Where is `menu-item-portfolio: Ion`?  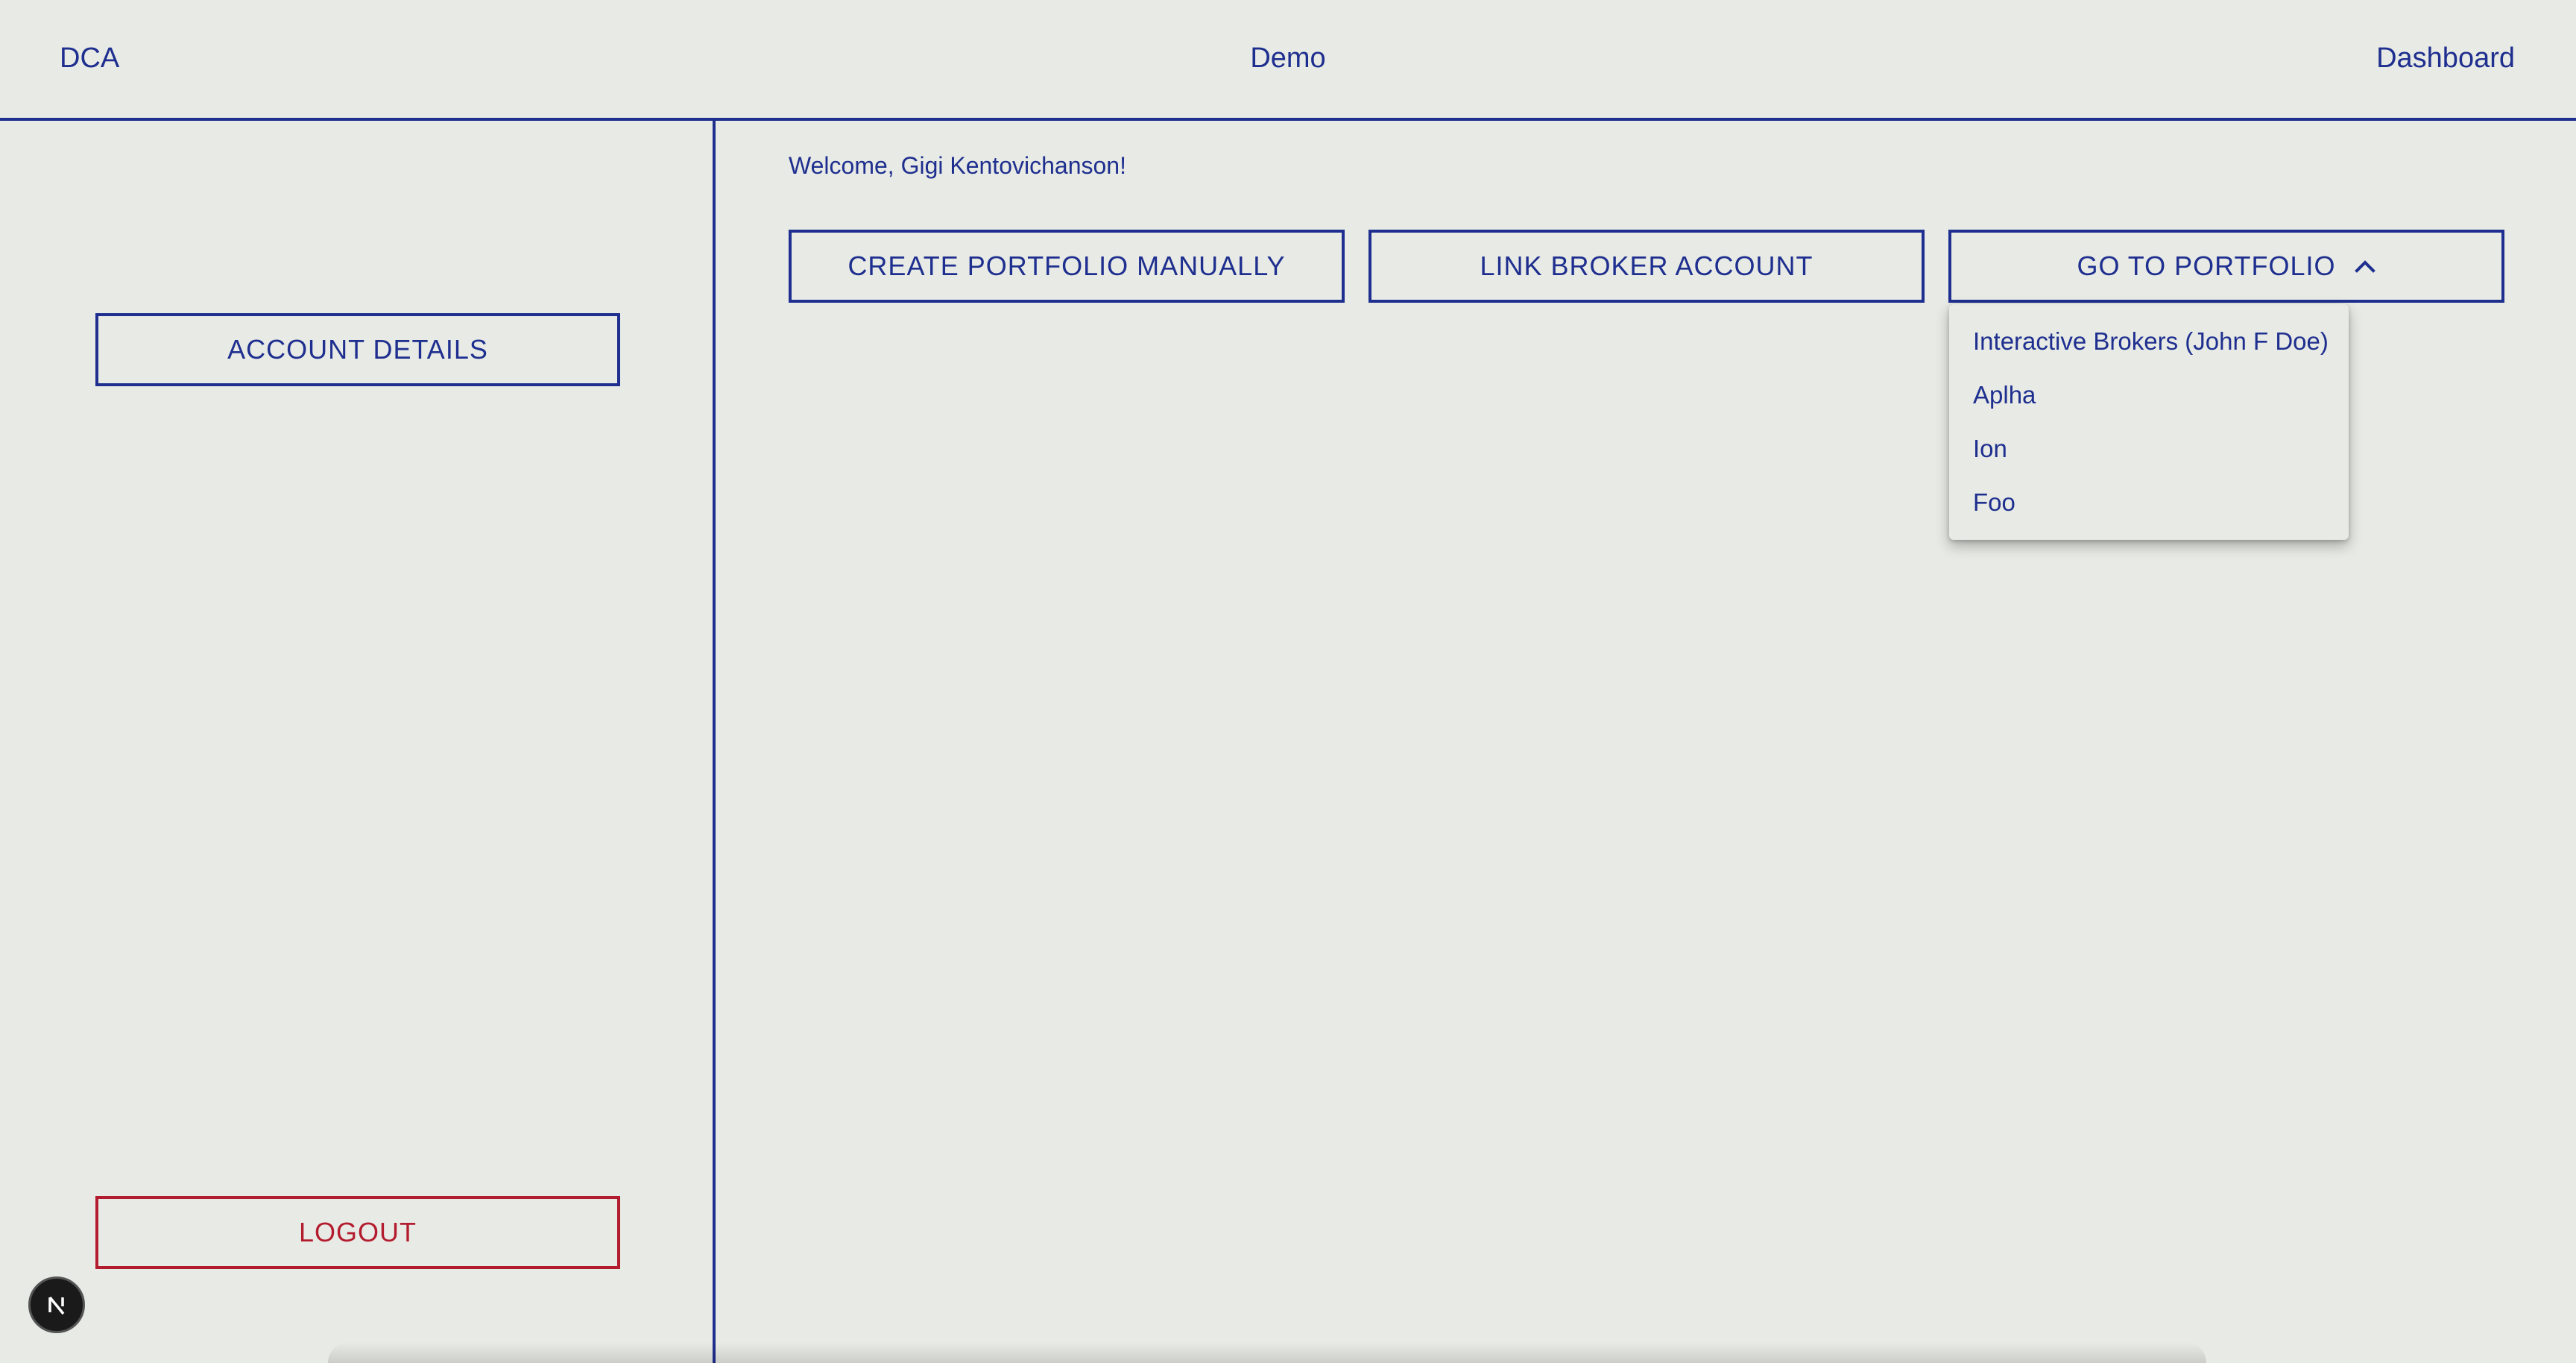
menu-item-portfolio: Ion is located at coordinates (2149, 449).